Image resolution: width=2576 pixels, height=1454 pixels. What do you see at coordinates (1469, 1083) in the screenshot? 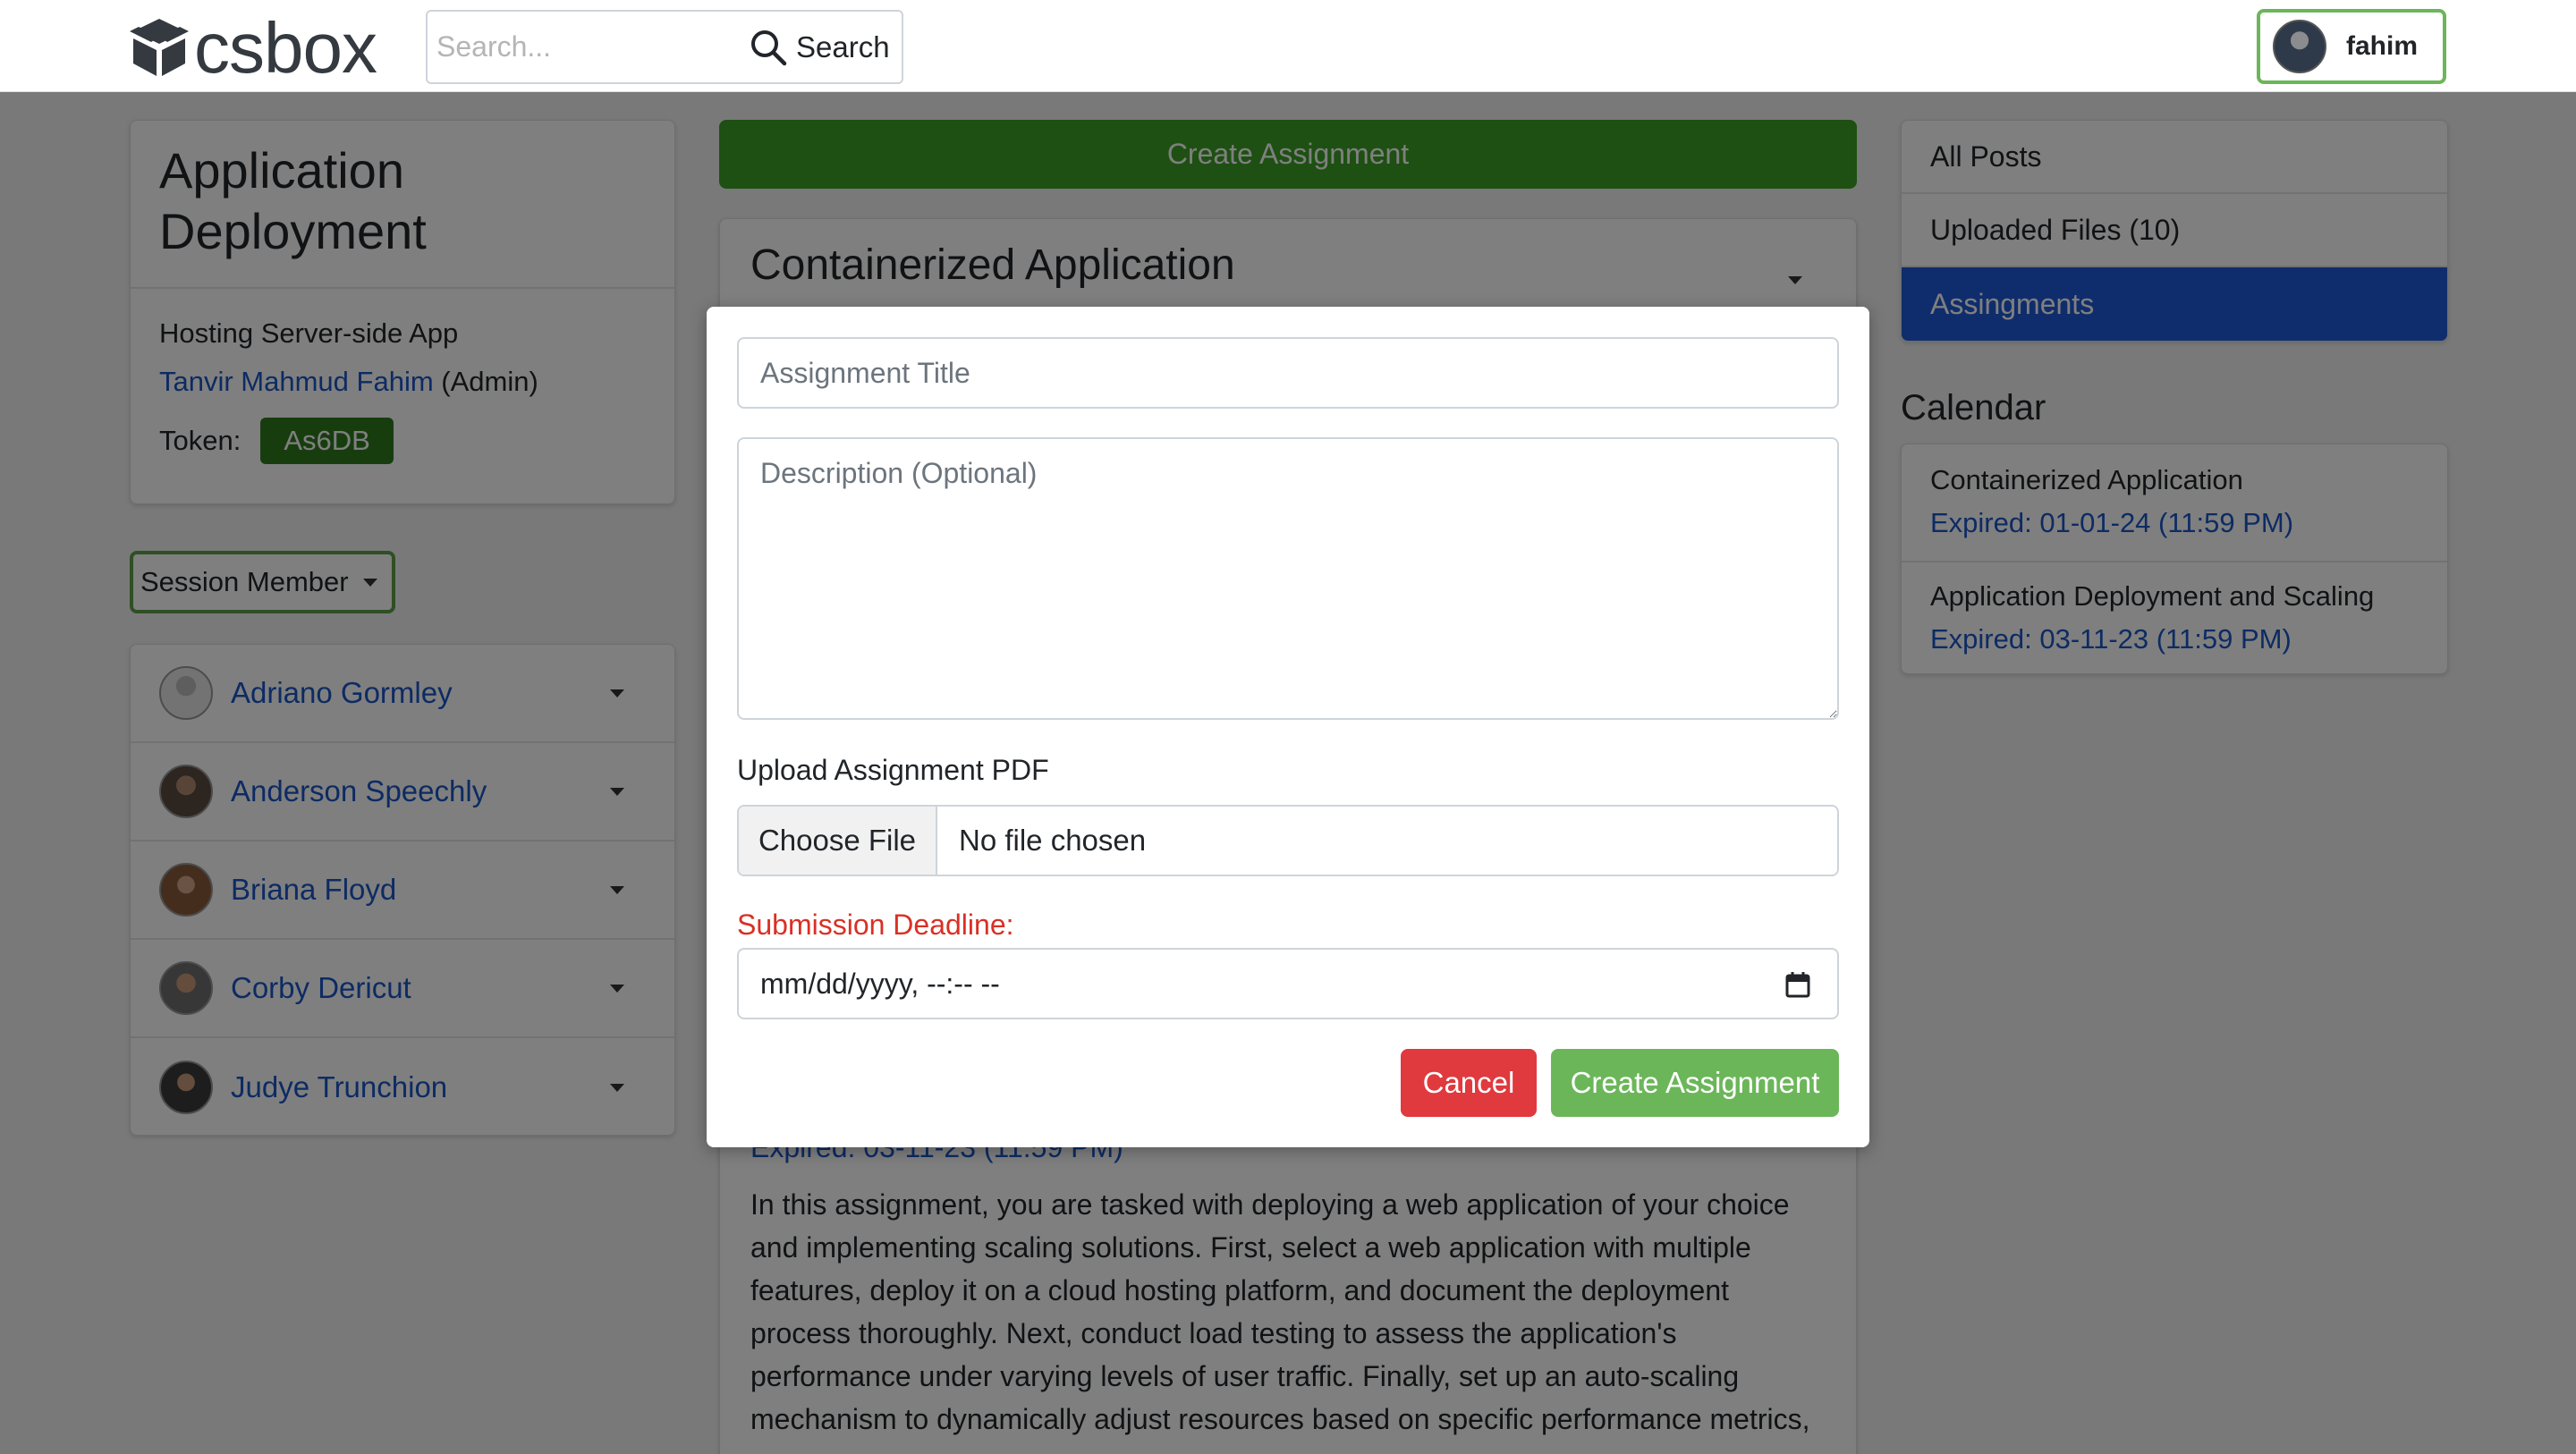
I see `cancel-button: Cancel` at bounding box center [1469, 1083].